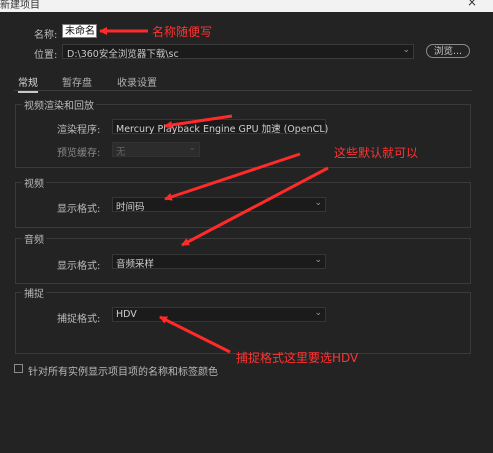 The image size is (493, 453). Describe the element at coordinates (79, 209) in the screenshot. I see `video-format-label: 显示格式:` at that location.